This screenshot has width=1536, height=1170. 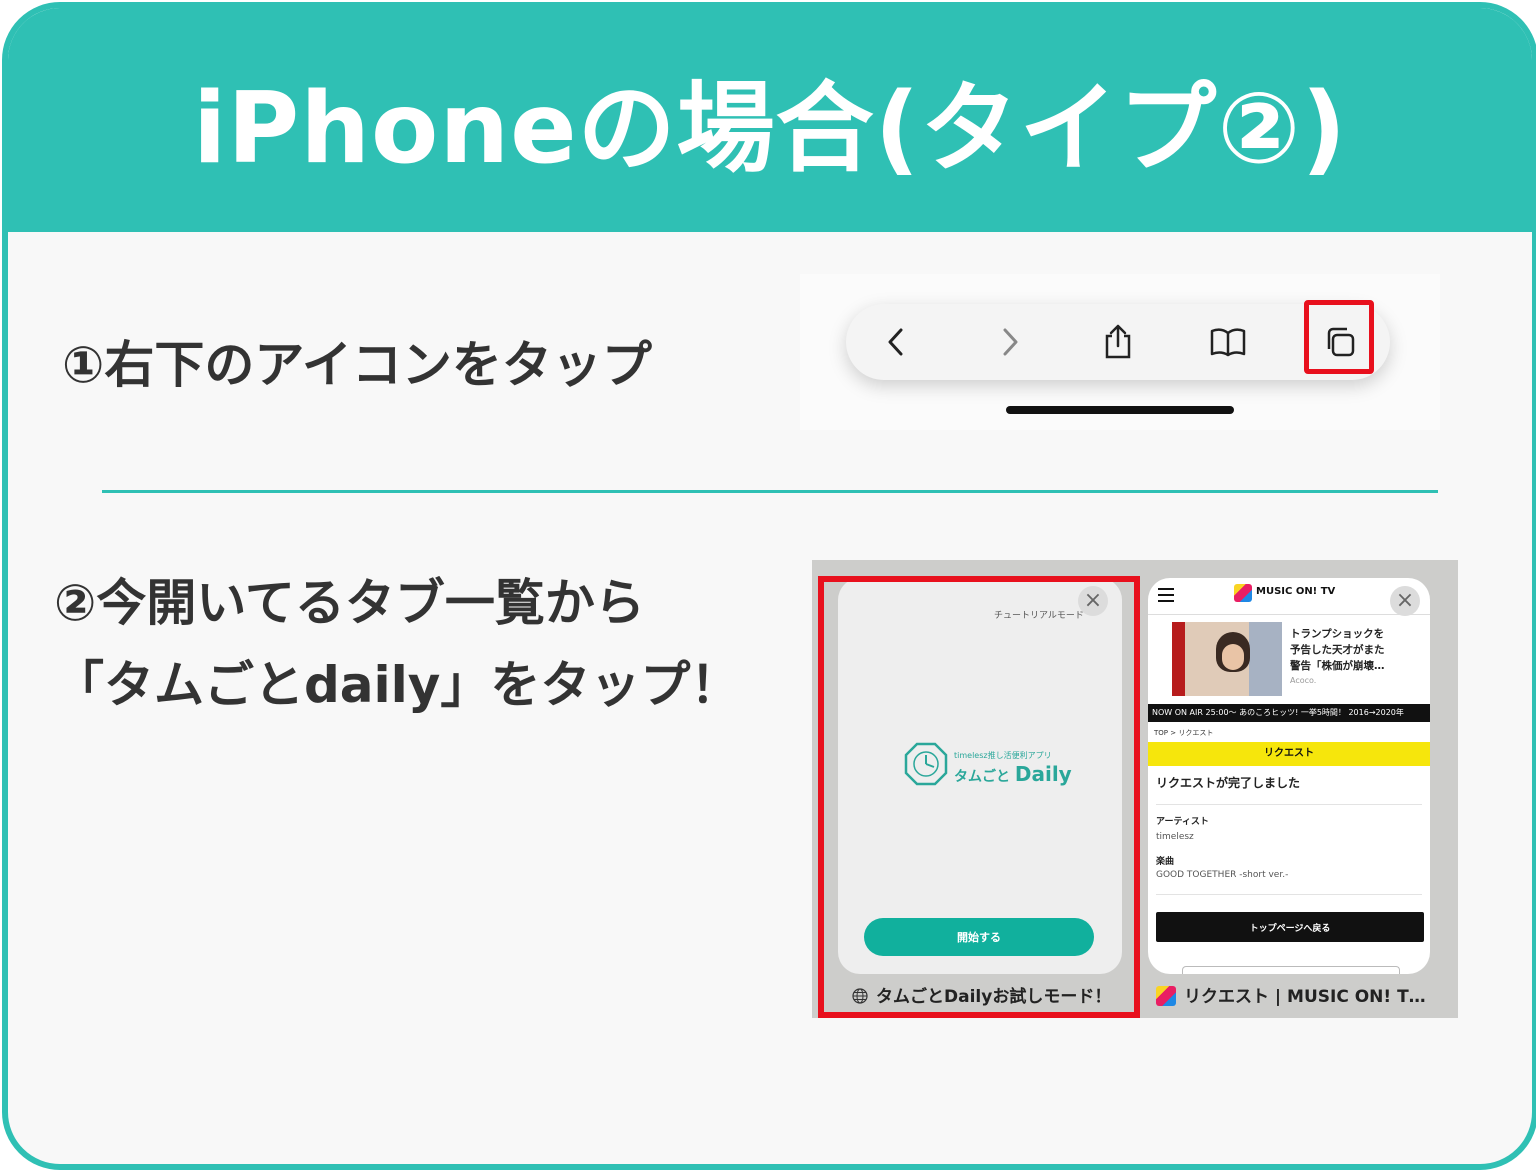 What do you see at coordinates (397, 685) in the screenshot?
I see `step2-text-line2: 「タムごとdaily」をタップ！` at bounding box center [397, 685].